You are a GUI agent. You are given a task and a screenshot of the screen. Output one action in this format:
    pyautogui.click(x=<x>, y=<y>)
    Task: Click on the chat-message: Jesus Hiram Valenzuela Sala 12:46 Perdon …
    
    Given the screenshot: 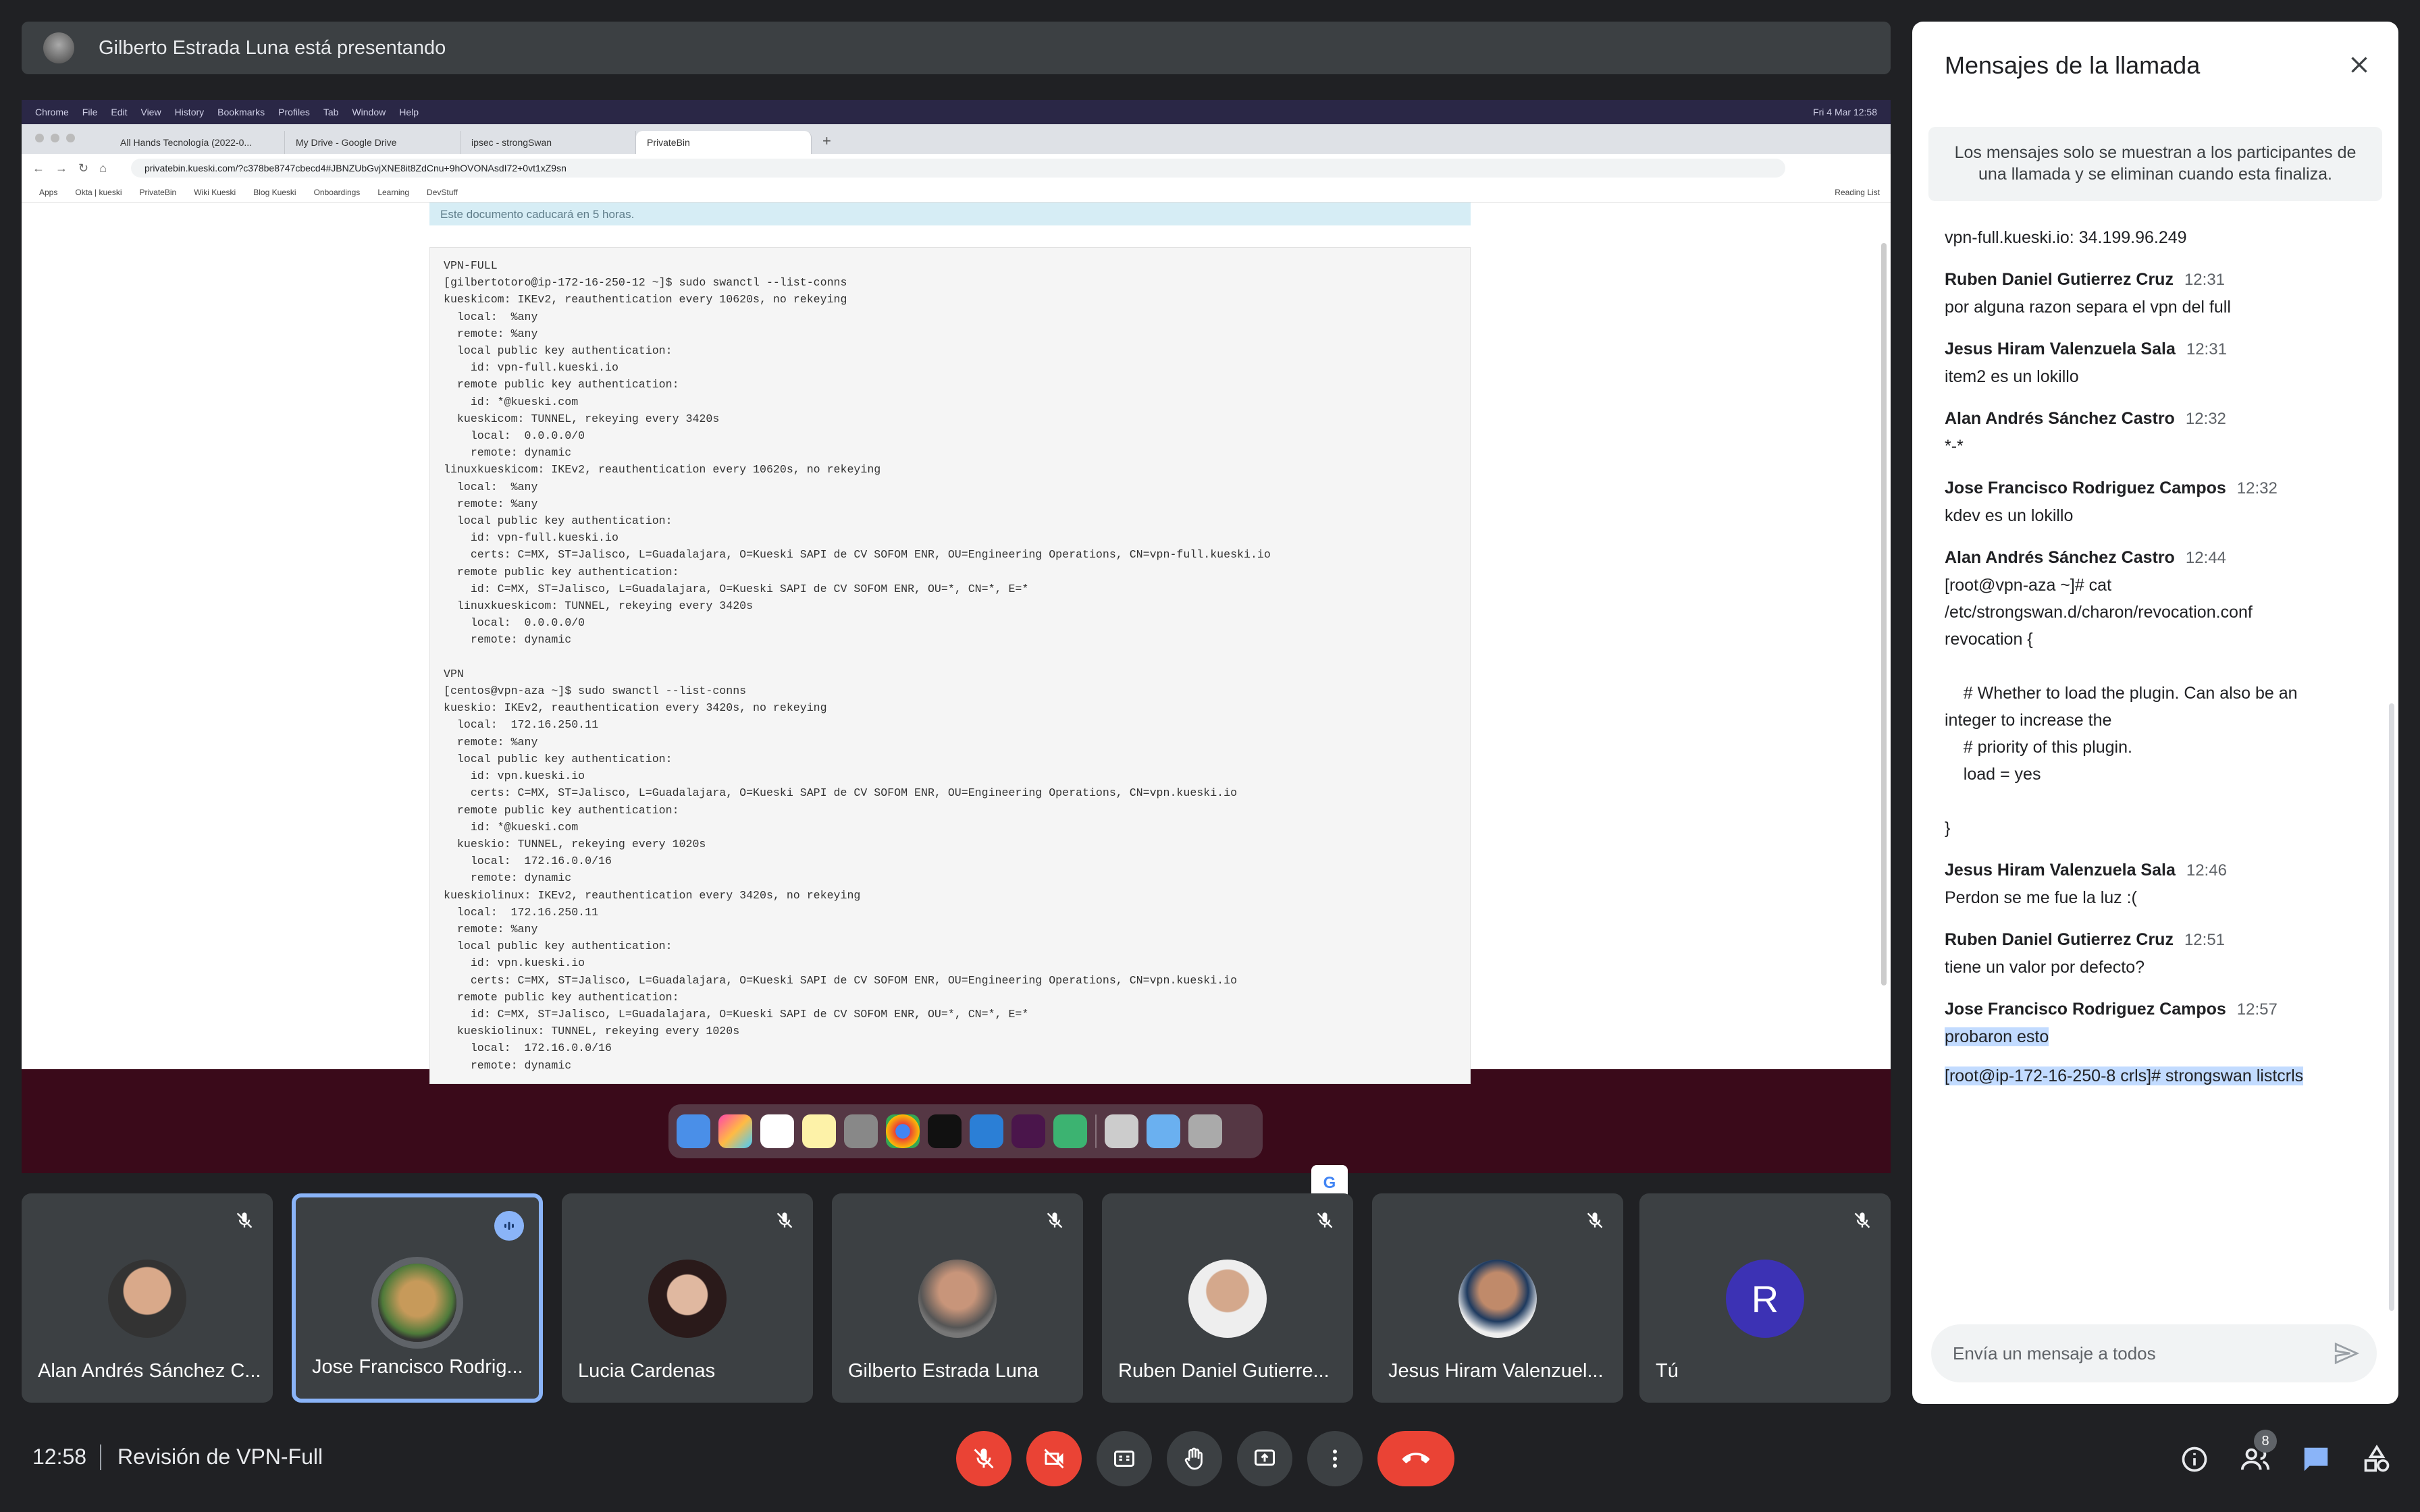 What is the action you would take?
    pyautogui.click(x=2154, y=884)
    